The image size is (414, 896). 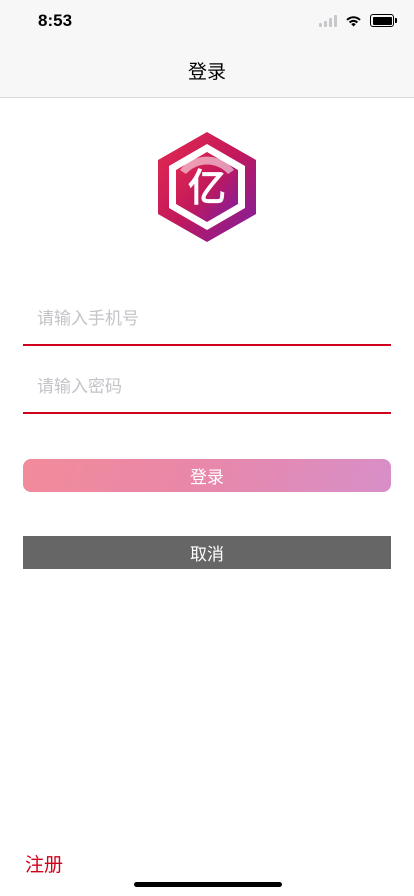 I want to click on battery-icon, so click(x=383, y=20).